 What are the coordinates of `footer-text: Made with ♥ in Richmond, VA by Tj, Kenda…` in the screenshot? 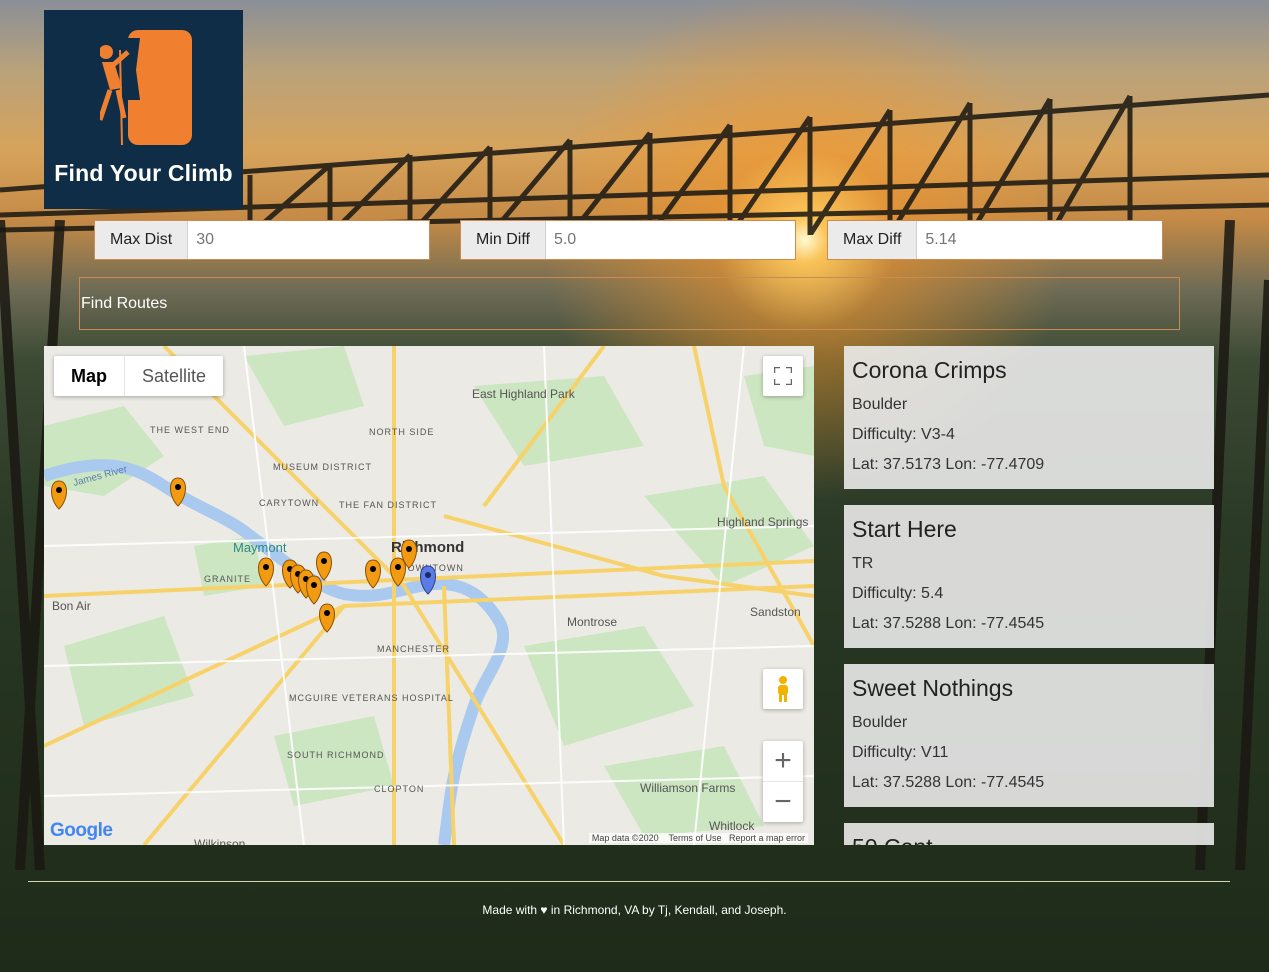 It's located at (634, 910).